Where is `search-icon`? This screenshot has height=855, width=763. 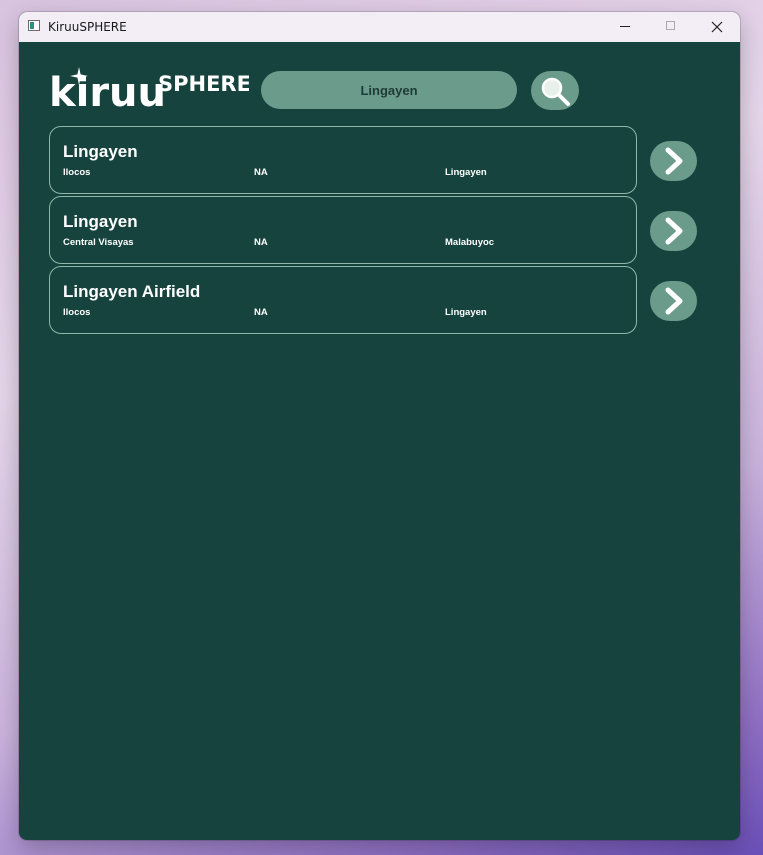
search-icon is located at coordinates (555, 91).